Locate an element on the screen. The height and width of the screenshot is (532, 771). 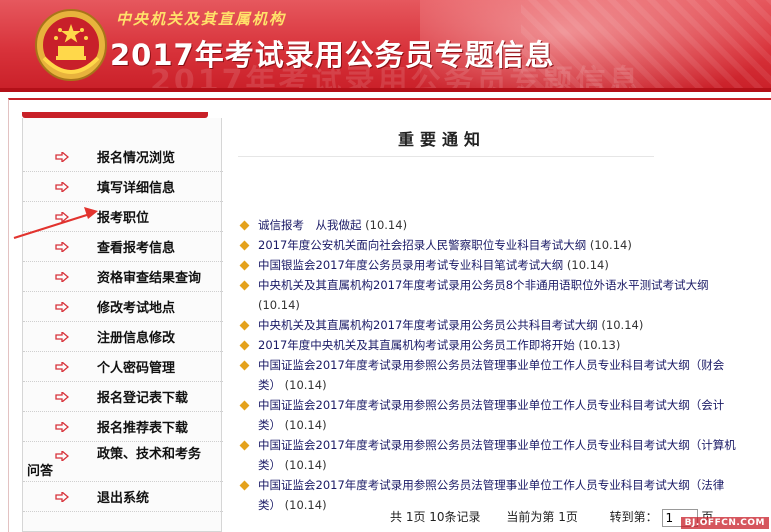
news-link: 诚信报考 从我做起 is located at coordinates (310, 225).